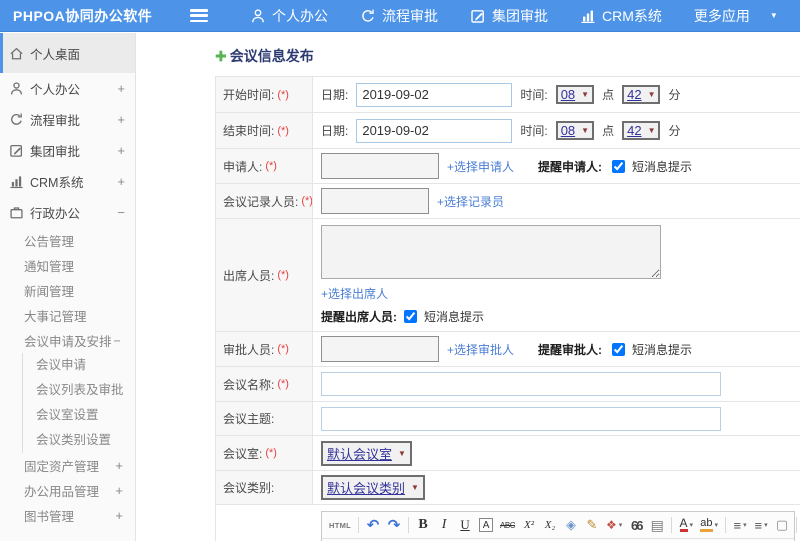 This screenshot has width=800, height=541. What do you see at coordinates (264, 418) in the screenshot?
I see `field-label: 会议主题:` at bounding box center [264, 418].